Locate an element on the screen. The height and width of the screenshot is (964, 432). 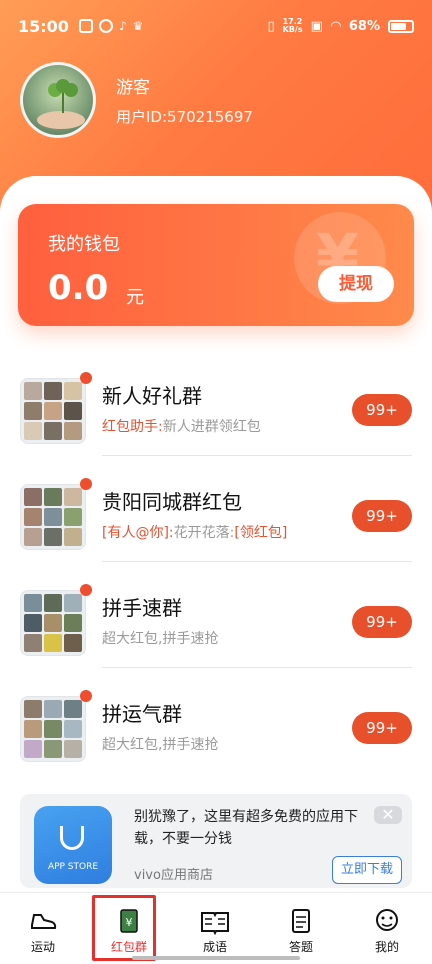
active-tab-highlight is located at coordinates (124, 928).